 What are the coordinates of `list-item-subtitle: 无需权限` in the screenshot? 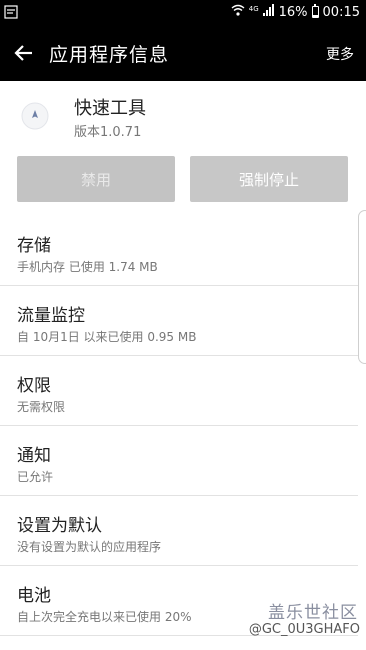 It's located at (41, 407).